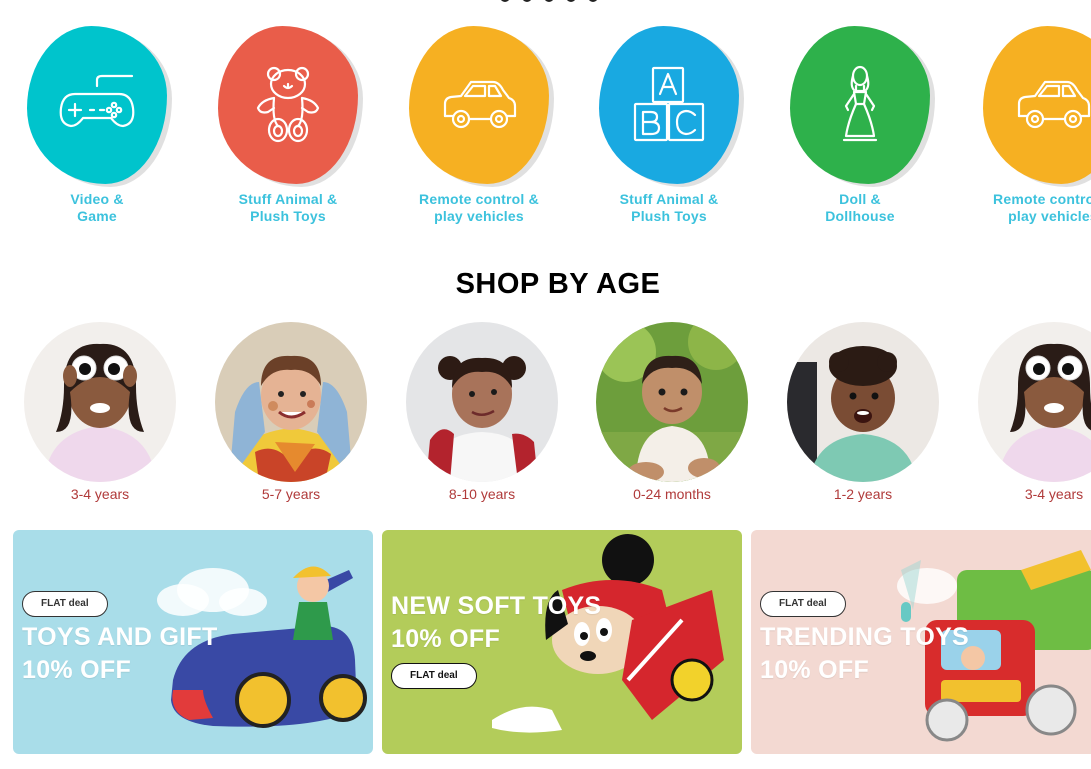 Image resolution: width=1091 pixels, height=769 pixels. What do you see at coordinates (558, 284) in the screenshot?
I see `section-title-shop-by-age: SHOP BY AGE` at bounding box center [558, 284].